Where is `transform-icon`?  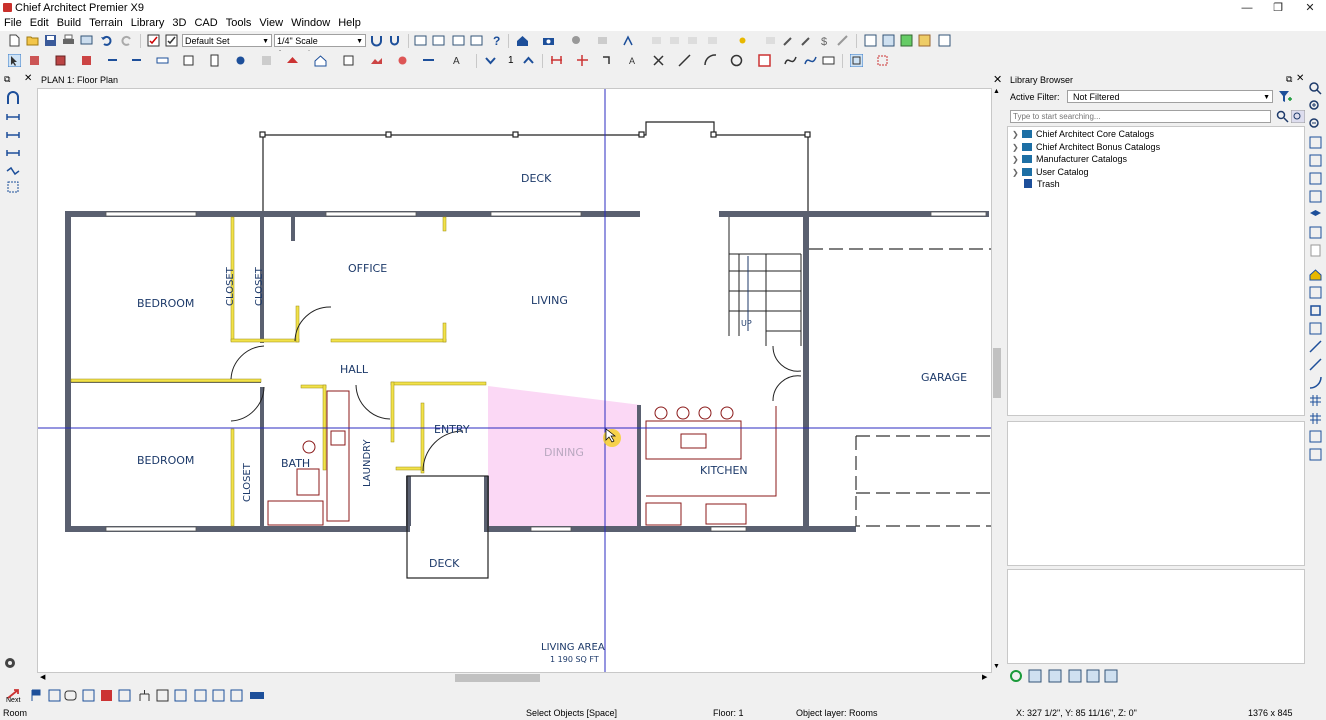 transform-icon is located at coordinates (236, 695).